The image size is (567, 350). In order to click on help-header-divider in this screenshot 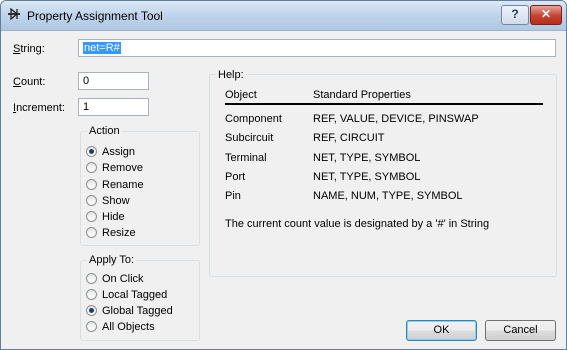, I will do `click(384, 104)`.